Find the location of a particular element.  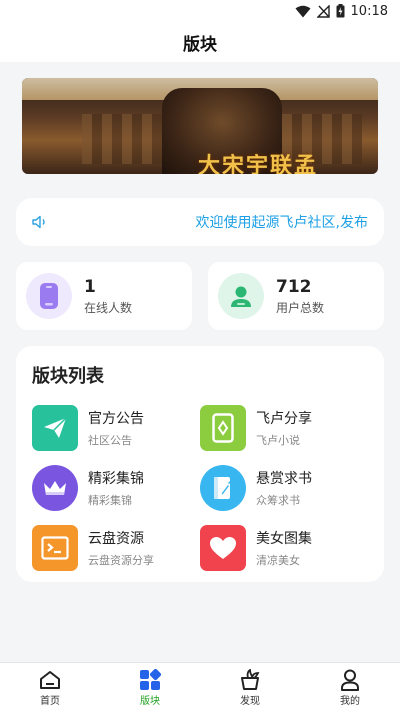

board-item-highlights: 精彩集锦 精彩集锦 is located at coordinates (116, 488).